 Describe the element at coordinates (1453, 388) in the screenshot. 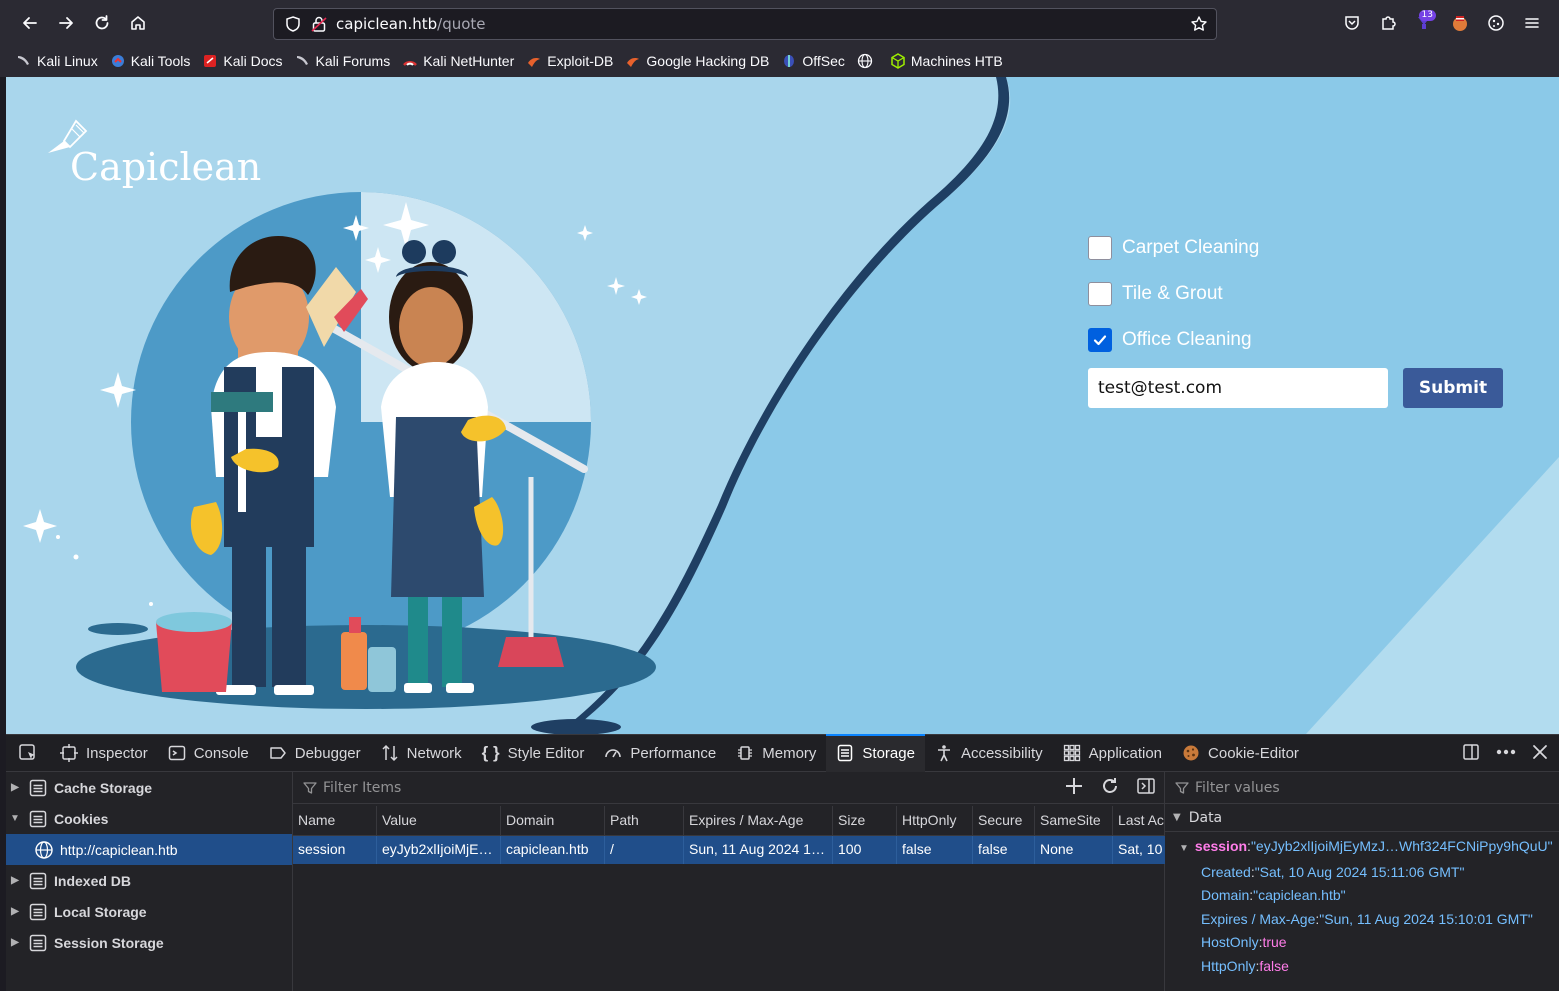

I see `submit-button: Submit` at that location.